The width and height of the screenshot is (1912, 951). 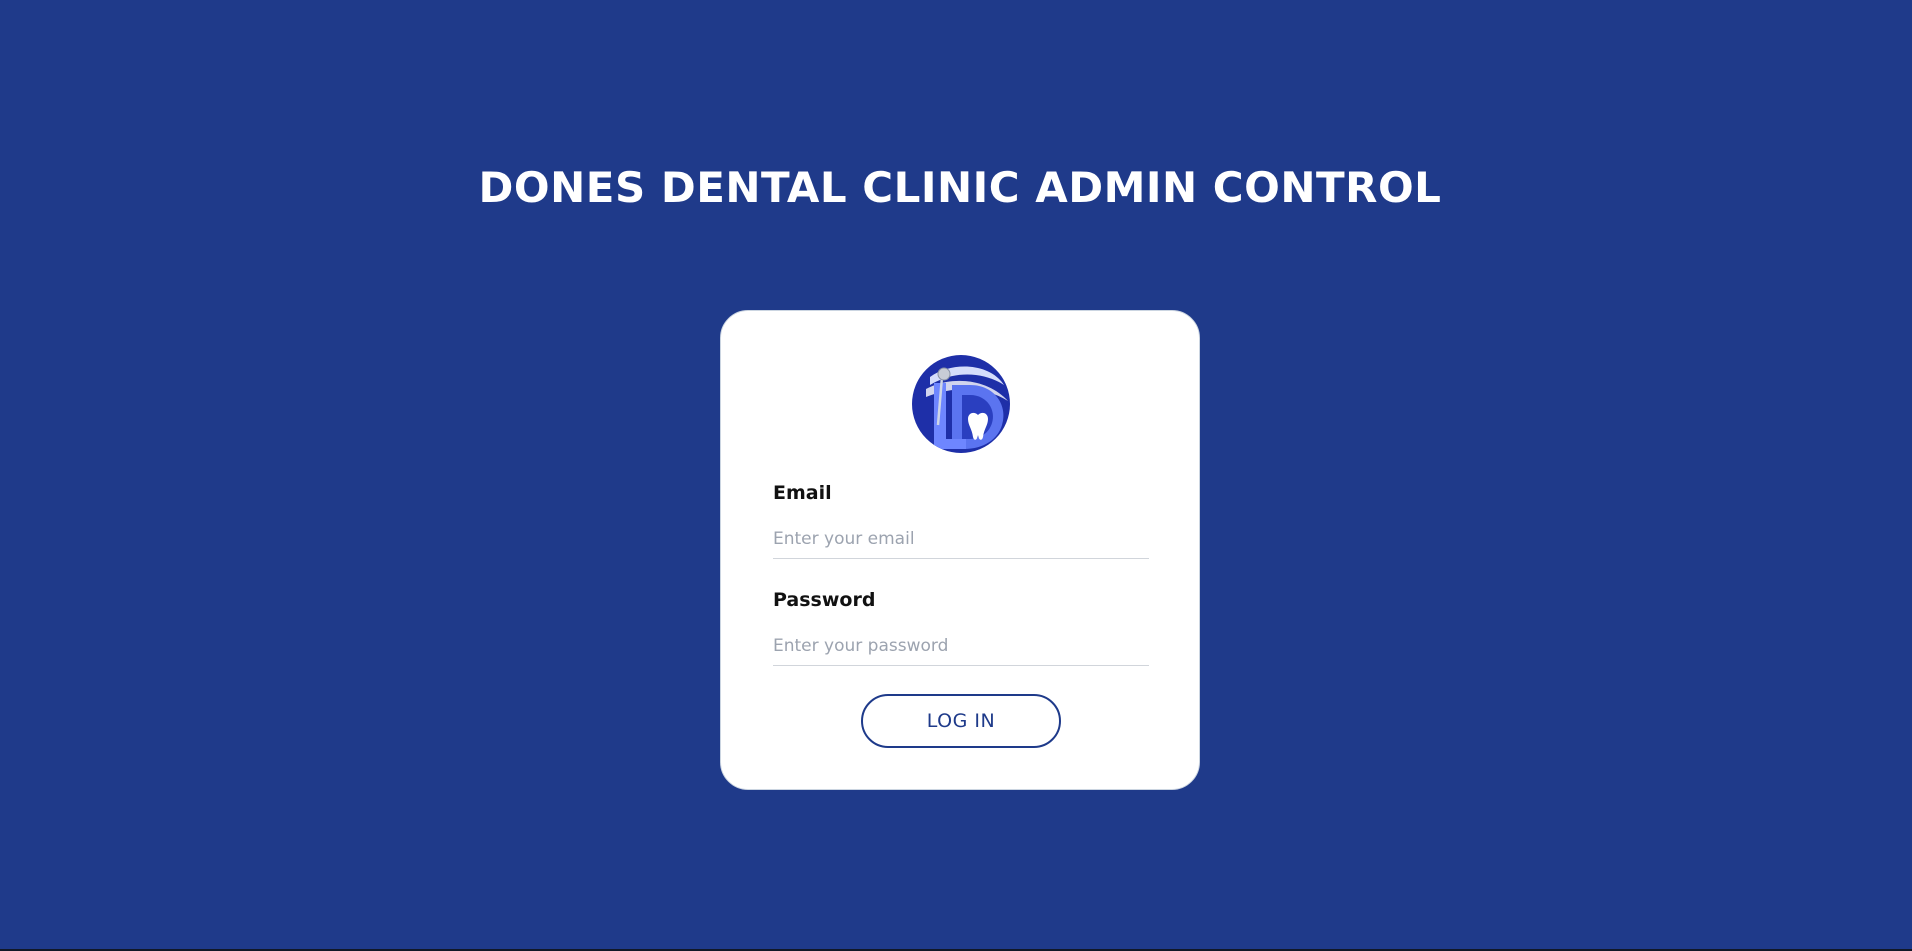 What do you see at coordinates (960, 187) in the screenshot?
I see `page-title: DONES DENTAL CLINIC ADMIN CONTROL` at bounding box center [960, 187].